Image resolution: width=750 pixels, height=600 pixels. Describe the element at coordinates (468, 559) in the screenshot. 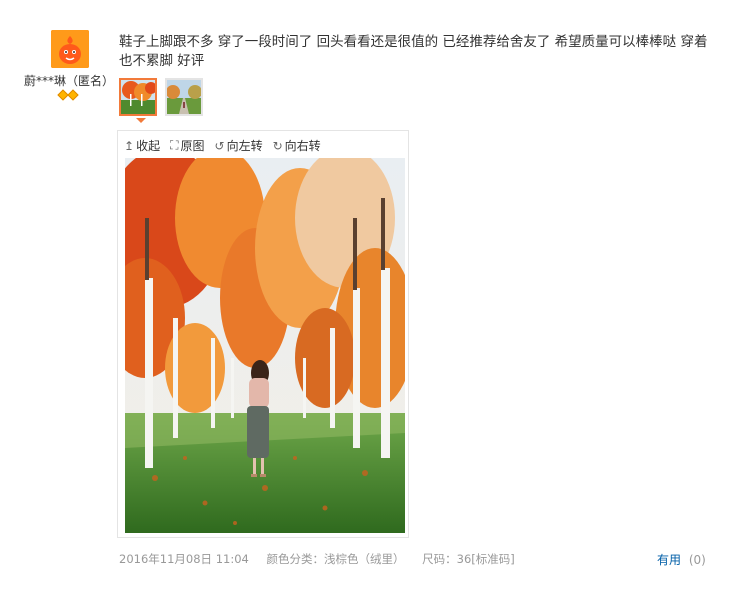

I see `product-size: 尺码：36[标准码]` at that location.